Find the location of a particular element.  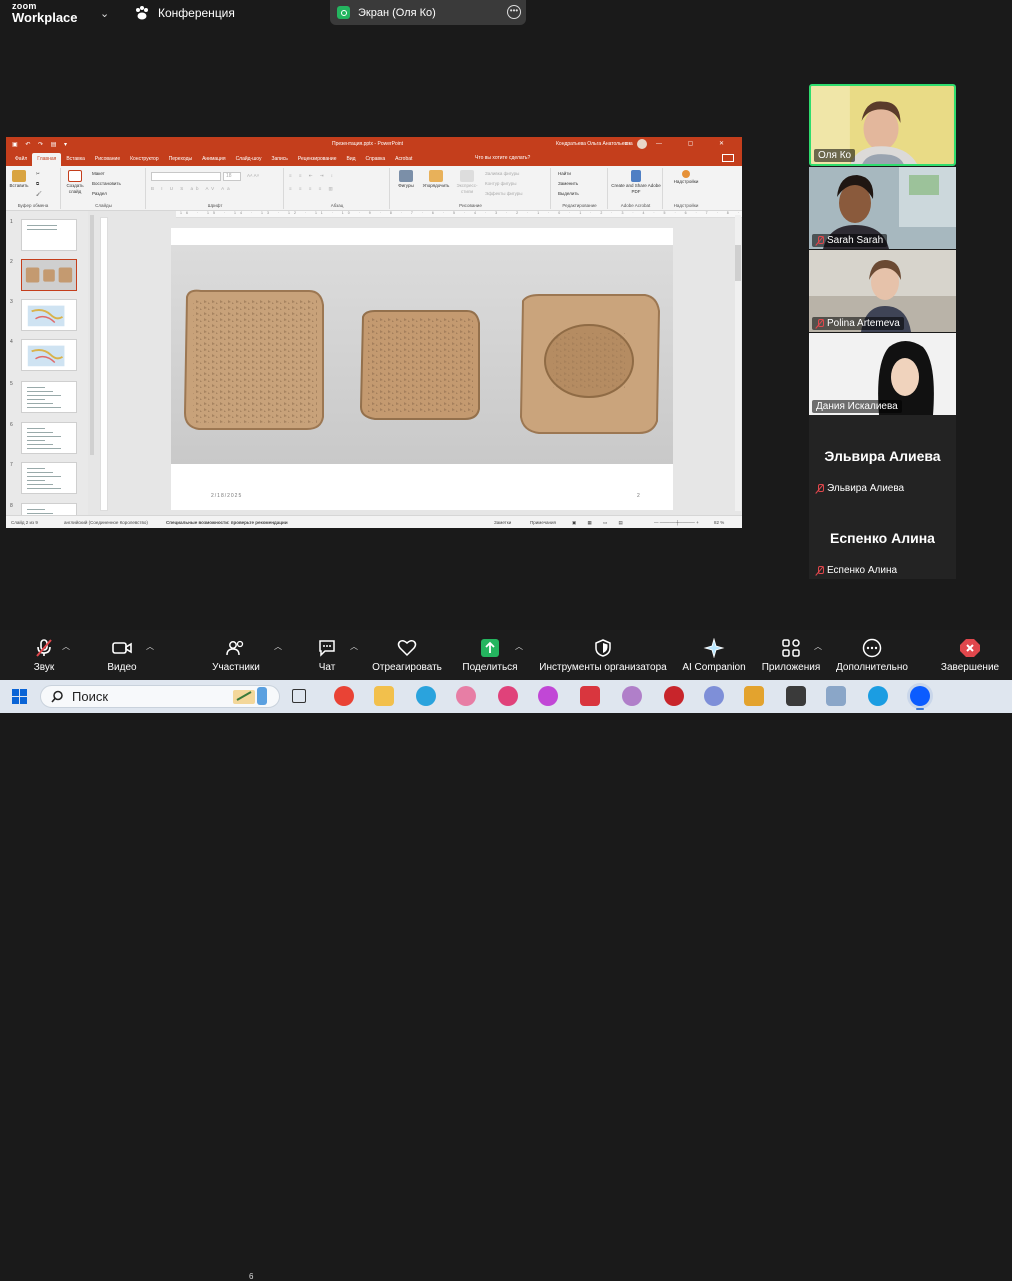

meeting-info: Конференция is located at coordinates (184, 13).